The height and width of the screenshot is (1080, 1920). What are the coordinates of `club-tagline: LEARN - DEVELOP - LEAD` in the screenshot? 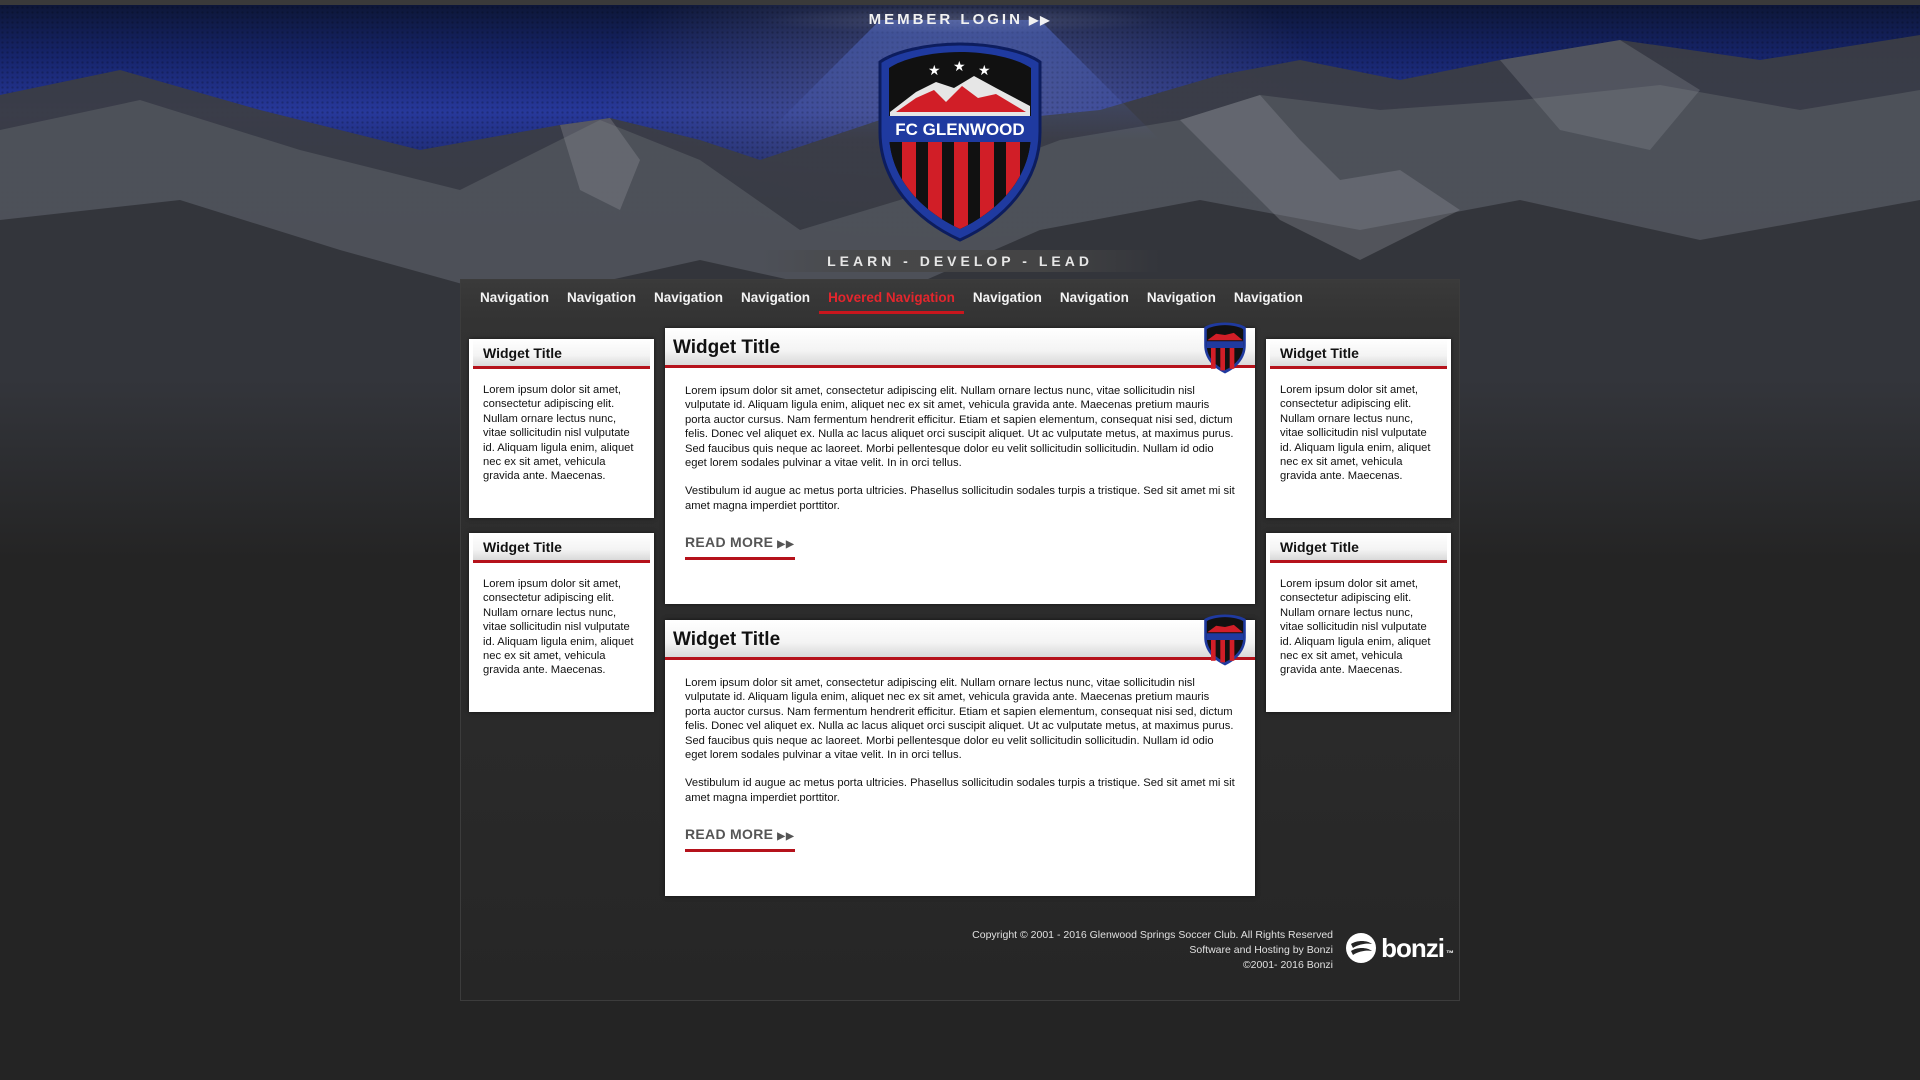 It's located at (960, 261).